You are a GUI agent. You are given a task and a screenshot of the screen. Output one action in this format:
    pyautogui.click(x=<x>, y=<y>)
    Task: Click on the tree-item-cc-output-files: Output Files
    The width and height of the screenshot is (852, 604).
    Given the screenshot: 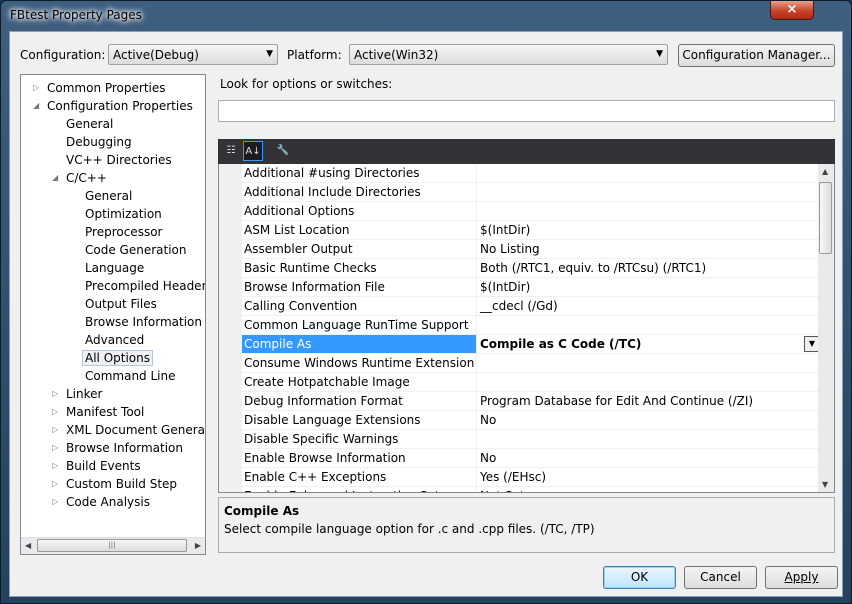 What is the action you would take?
    pyautogui.click(x=121, y=304)
    